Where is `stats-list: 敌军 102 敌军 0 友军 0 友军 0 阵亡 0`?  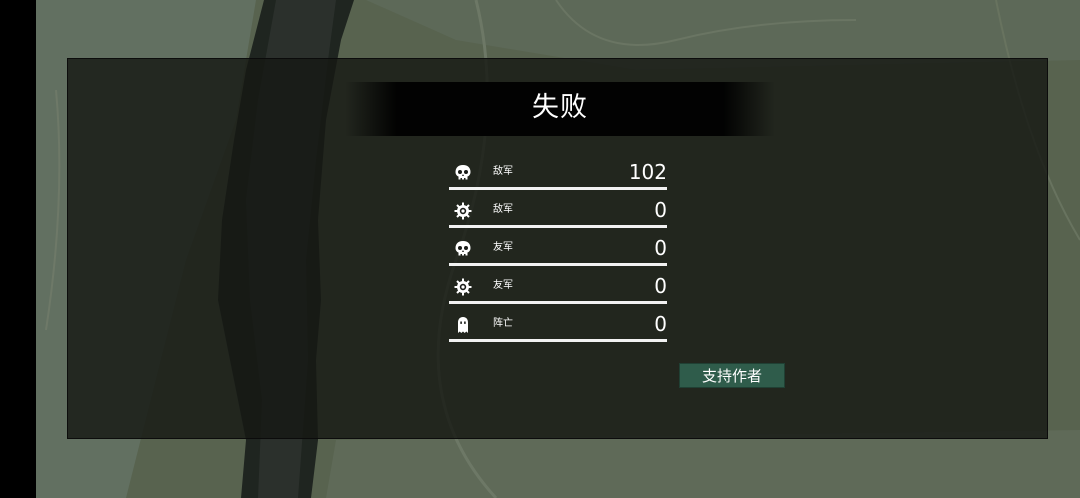
stats-list: 敌军 102 敌军 0 友军 0 友军 0 阵亡 0 is located at coordinates (558, 250).